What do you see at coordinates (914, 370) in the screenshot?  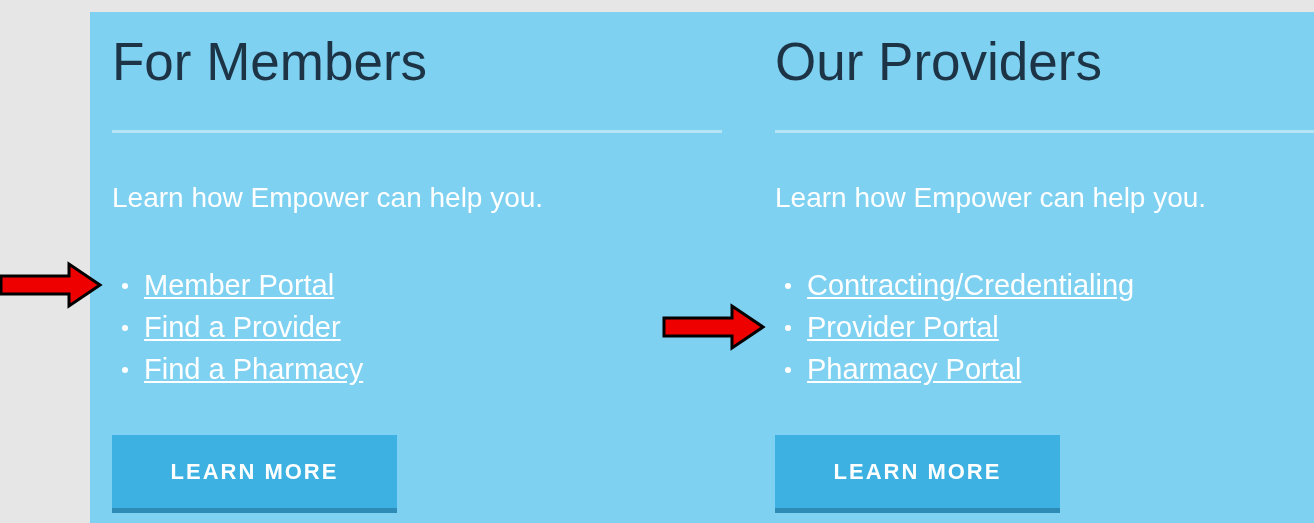 I see `portal-link: Pharmacy Portal` at bounding box center [914, 370].